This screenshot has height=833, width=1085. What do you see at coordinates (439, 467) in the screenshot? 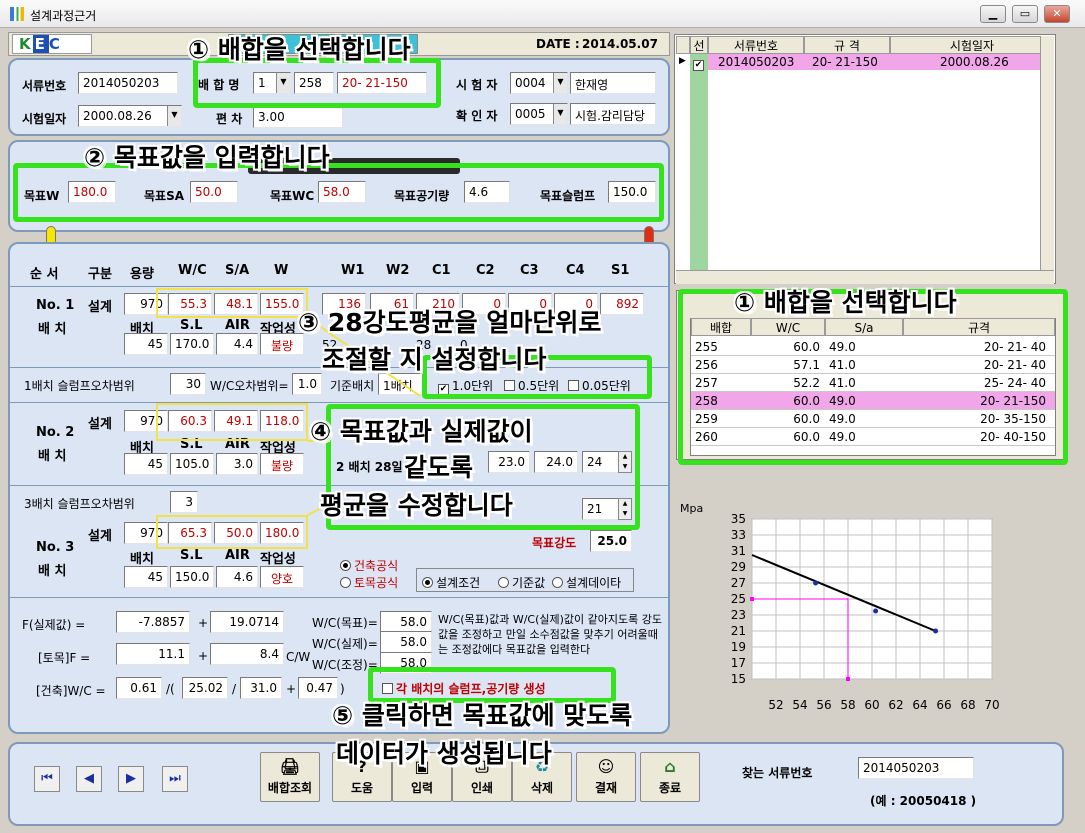
I see `annotation-4b: 같도록` at bounding box center [439, 467].